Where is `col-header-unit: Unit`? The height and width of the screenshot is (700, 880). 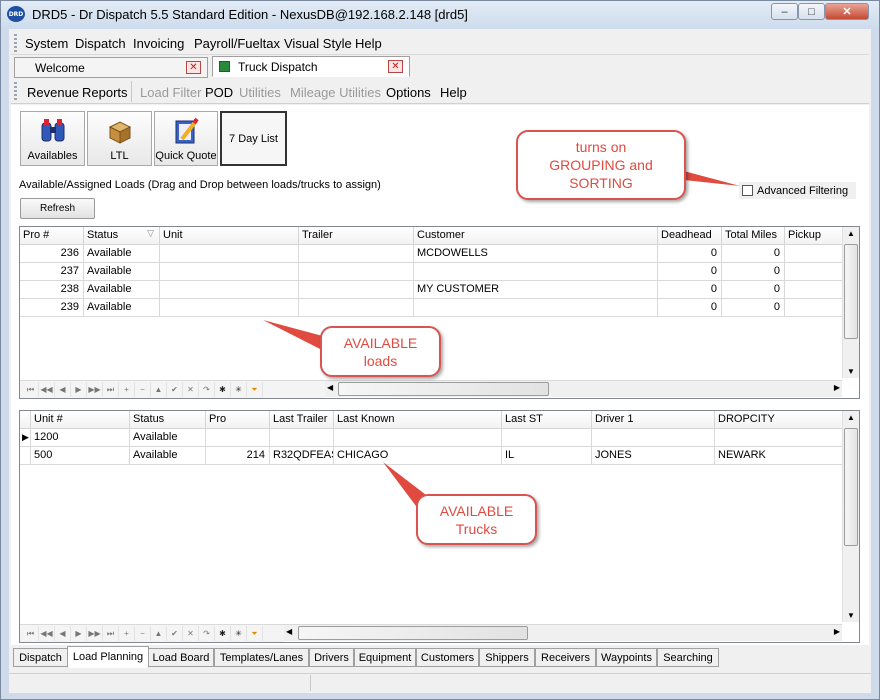 col-header-unit: Unit is located at coordinates (229, 236).